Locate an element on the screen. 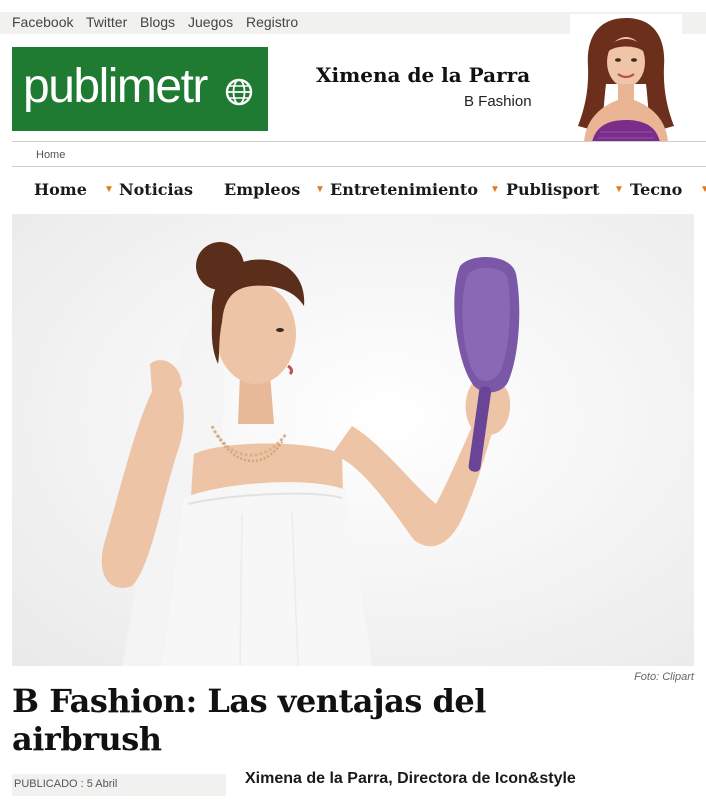  nav-item-entretenimiento: Entretenimiento is located at coordinates (404, 189).